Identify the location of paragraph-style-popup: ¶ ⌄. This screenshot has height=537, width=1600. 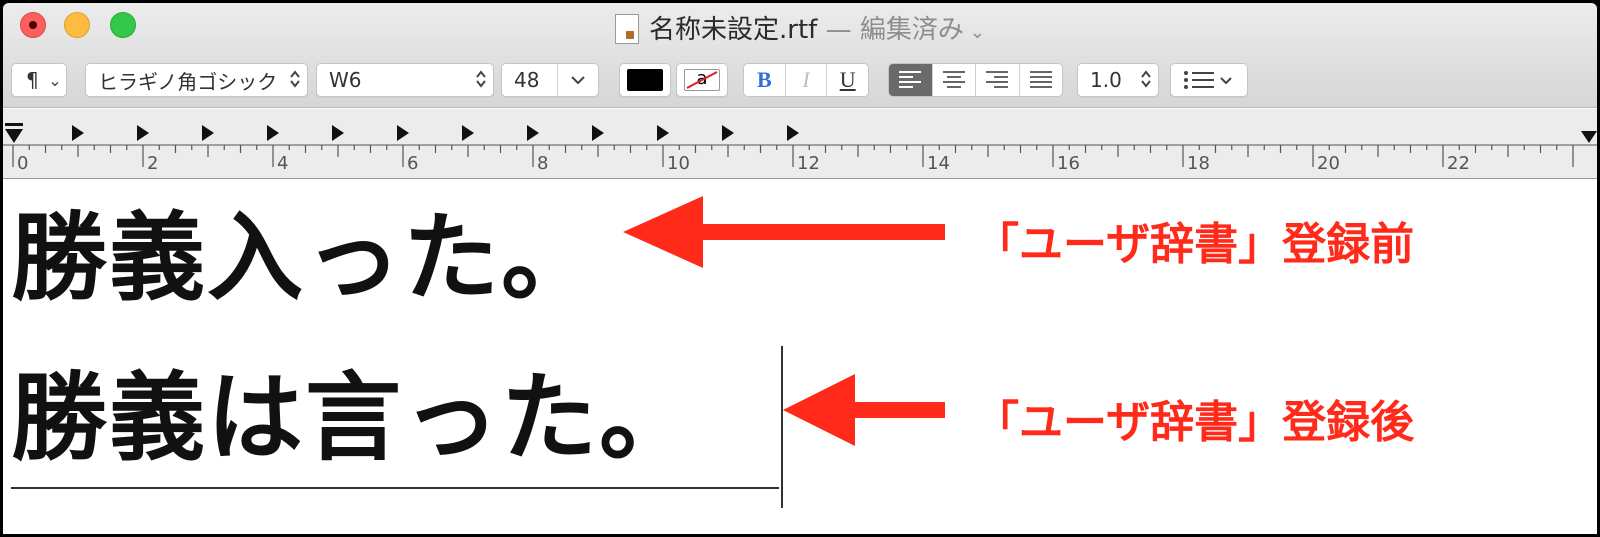
(39, 80).